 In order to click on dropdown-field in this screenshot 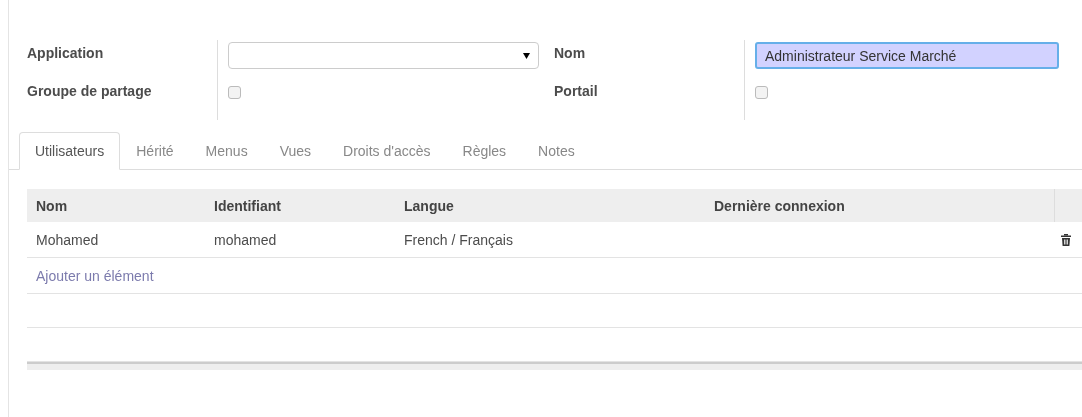, I will do `click(383, 55)`.